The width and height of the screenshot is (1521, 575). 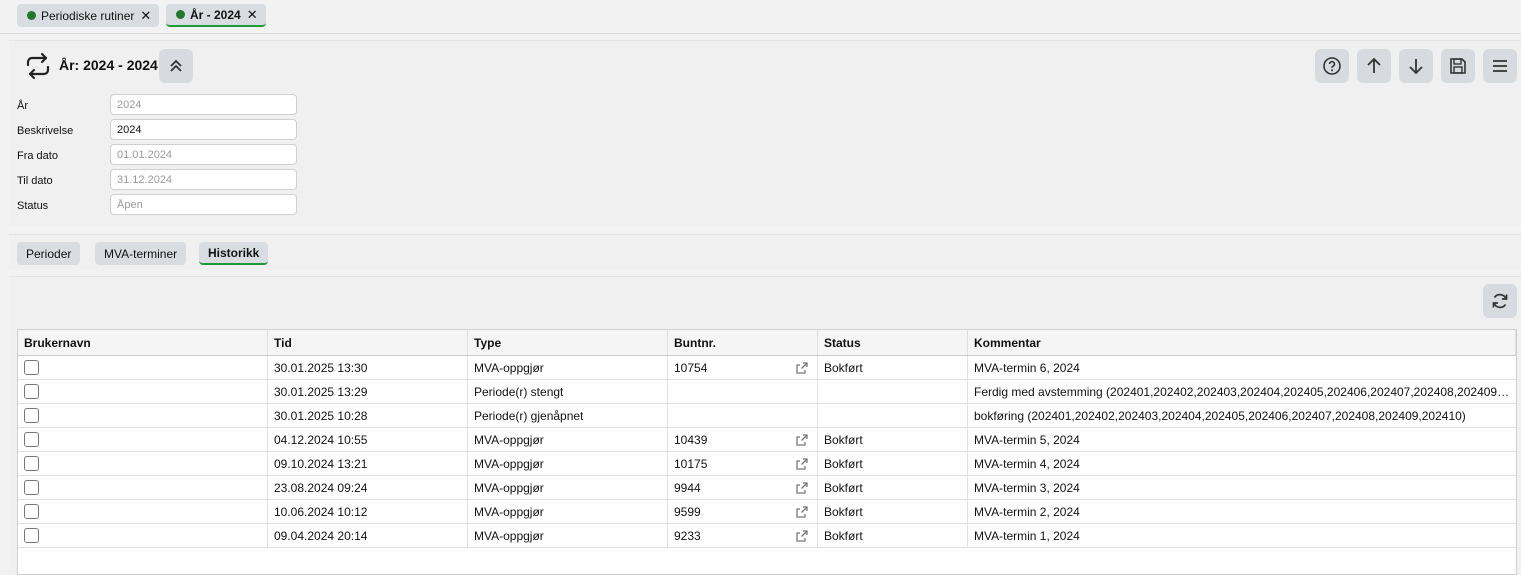 I want to click on doc-tab-label: Periodiske rutiner, so click(x=88, y=15).